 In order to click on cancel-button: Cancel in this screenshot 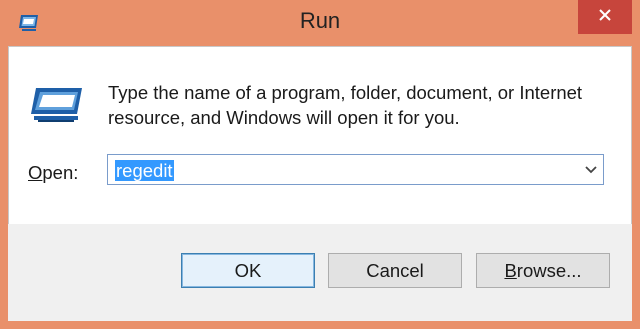, I will do `click(395, 270)`.